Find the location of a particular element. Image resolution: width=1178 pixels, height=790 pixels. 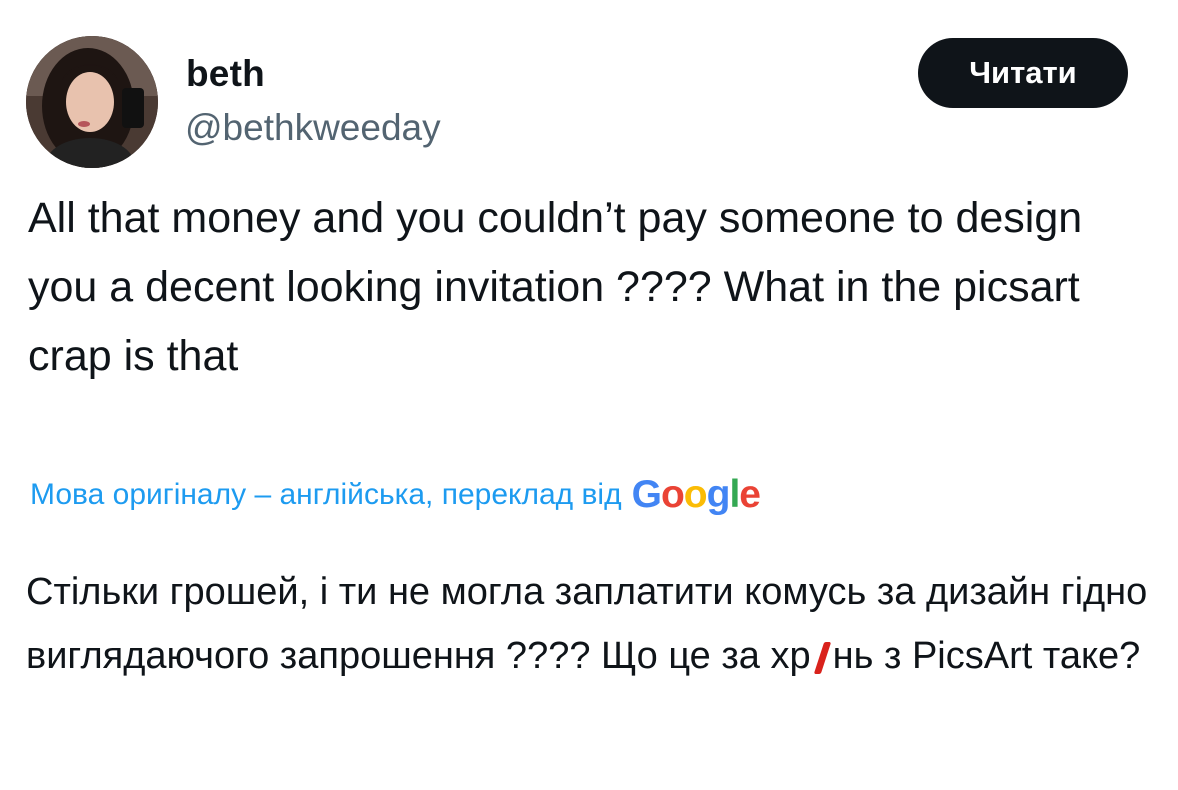

google-logo-letter: l is located at coordinates (734, 494).